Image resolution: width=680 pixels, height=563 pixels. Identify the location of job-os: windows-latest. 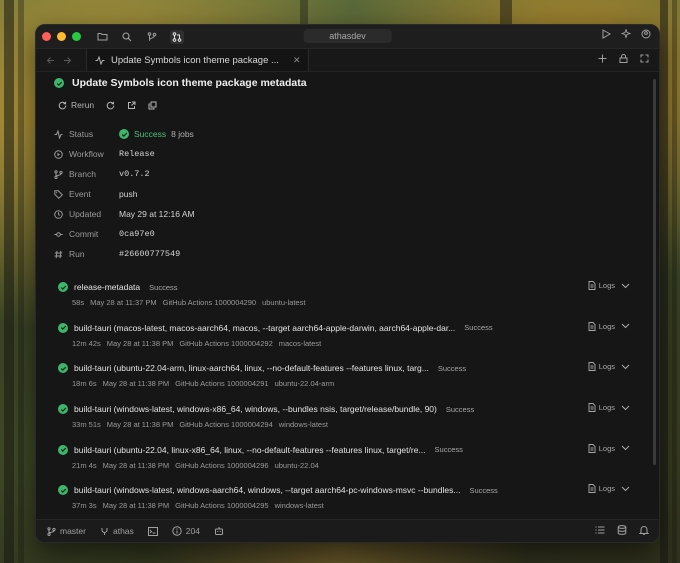
(299, 506).